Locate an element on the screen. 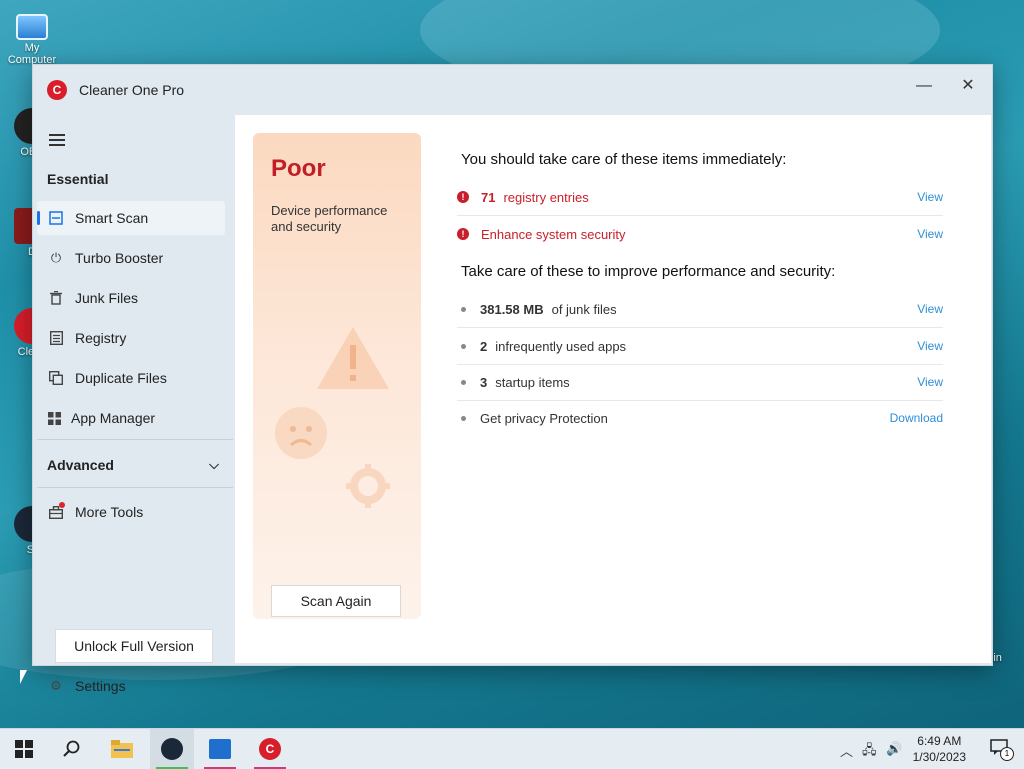 Image resolution: width=1024 pixels, height=769 pixels. sidebar-item-more-tools: More Tools is located at coordinates (131, 512).